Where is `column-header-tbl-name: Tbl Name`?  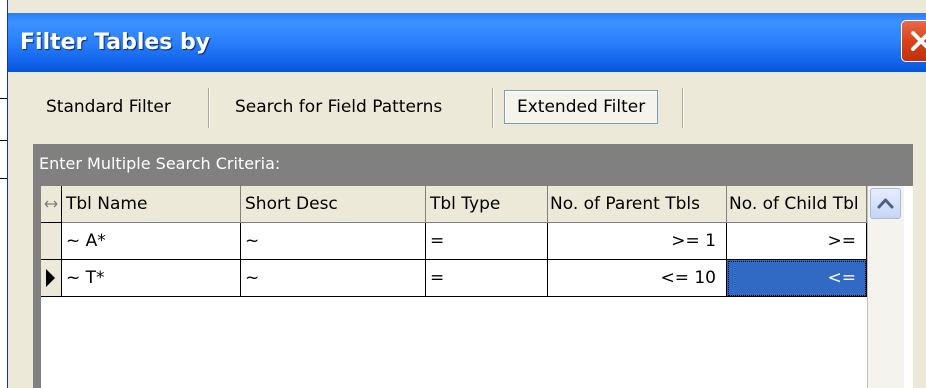
column-header-tbl-name: Tbl Name is located at coordinates (151, 204).